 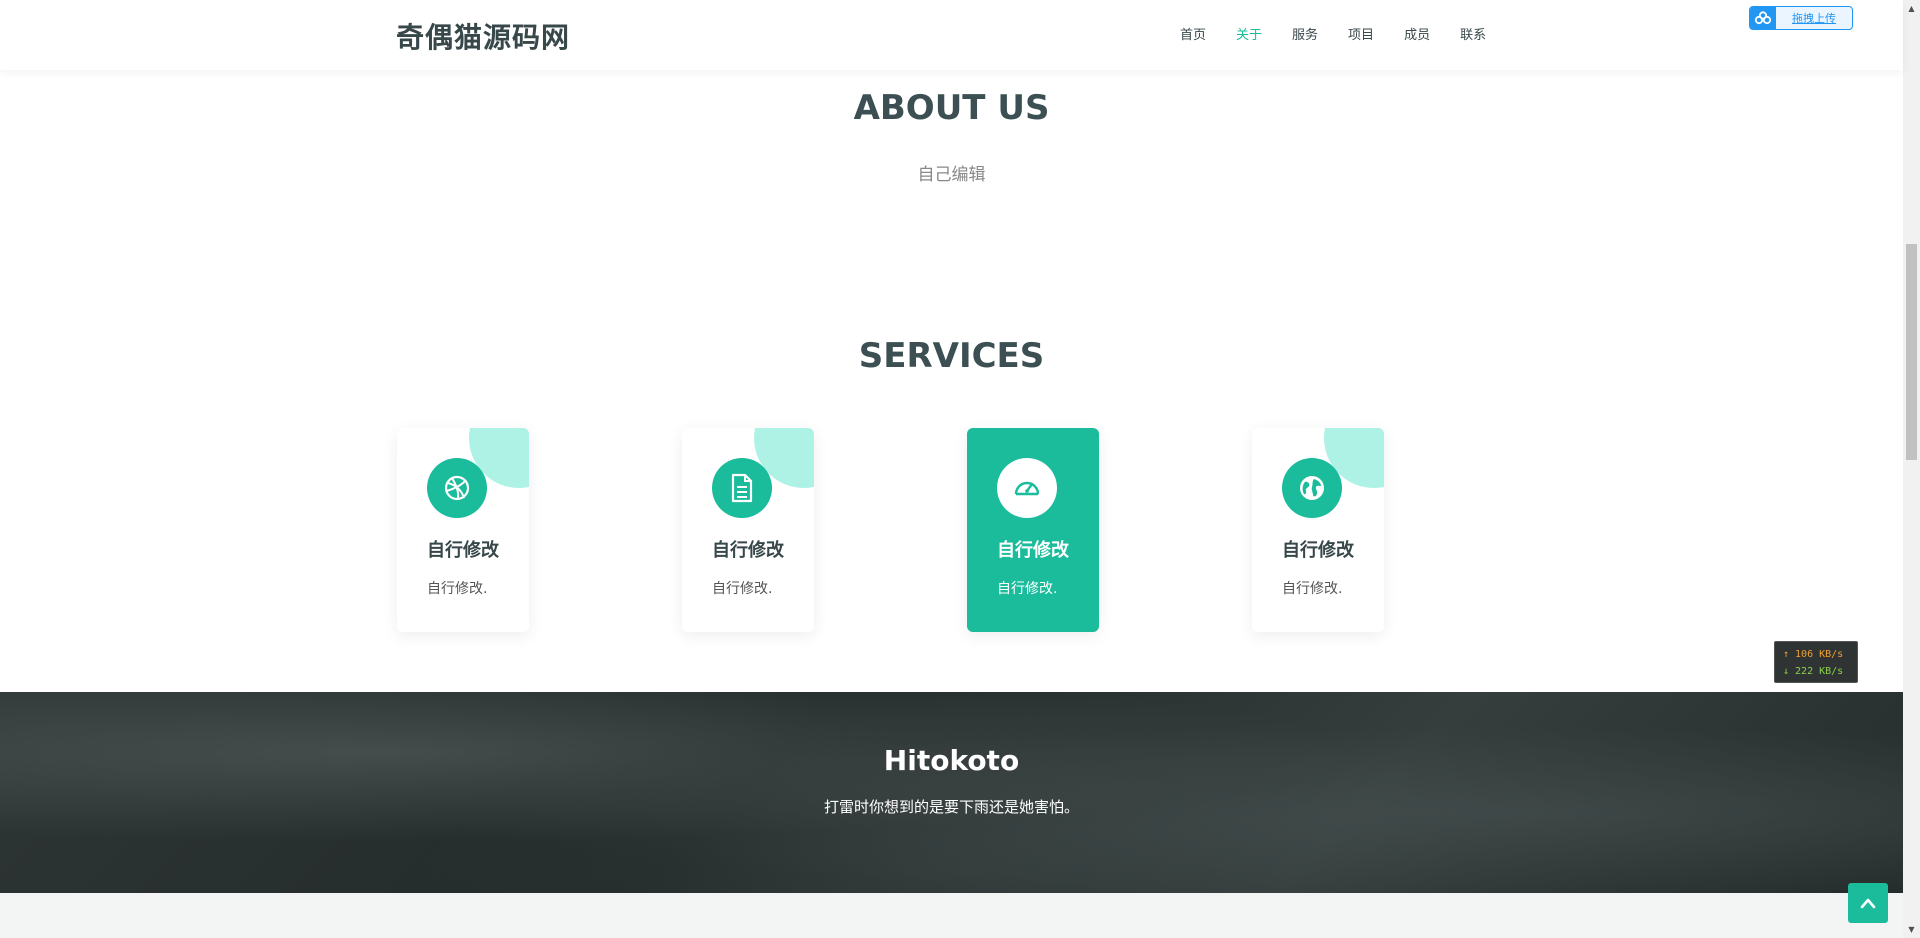 I want to click on nav-item-members: 成员, so click(x=1417, y=33).